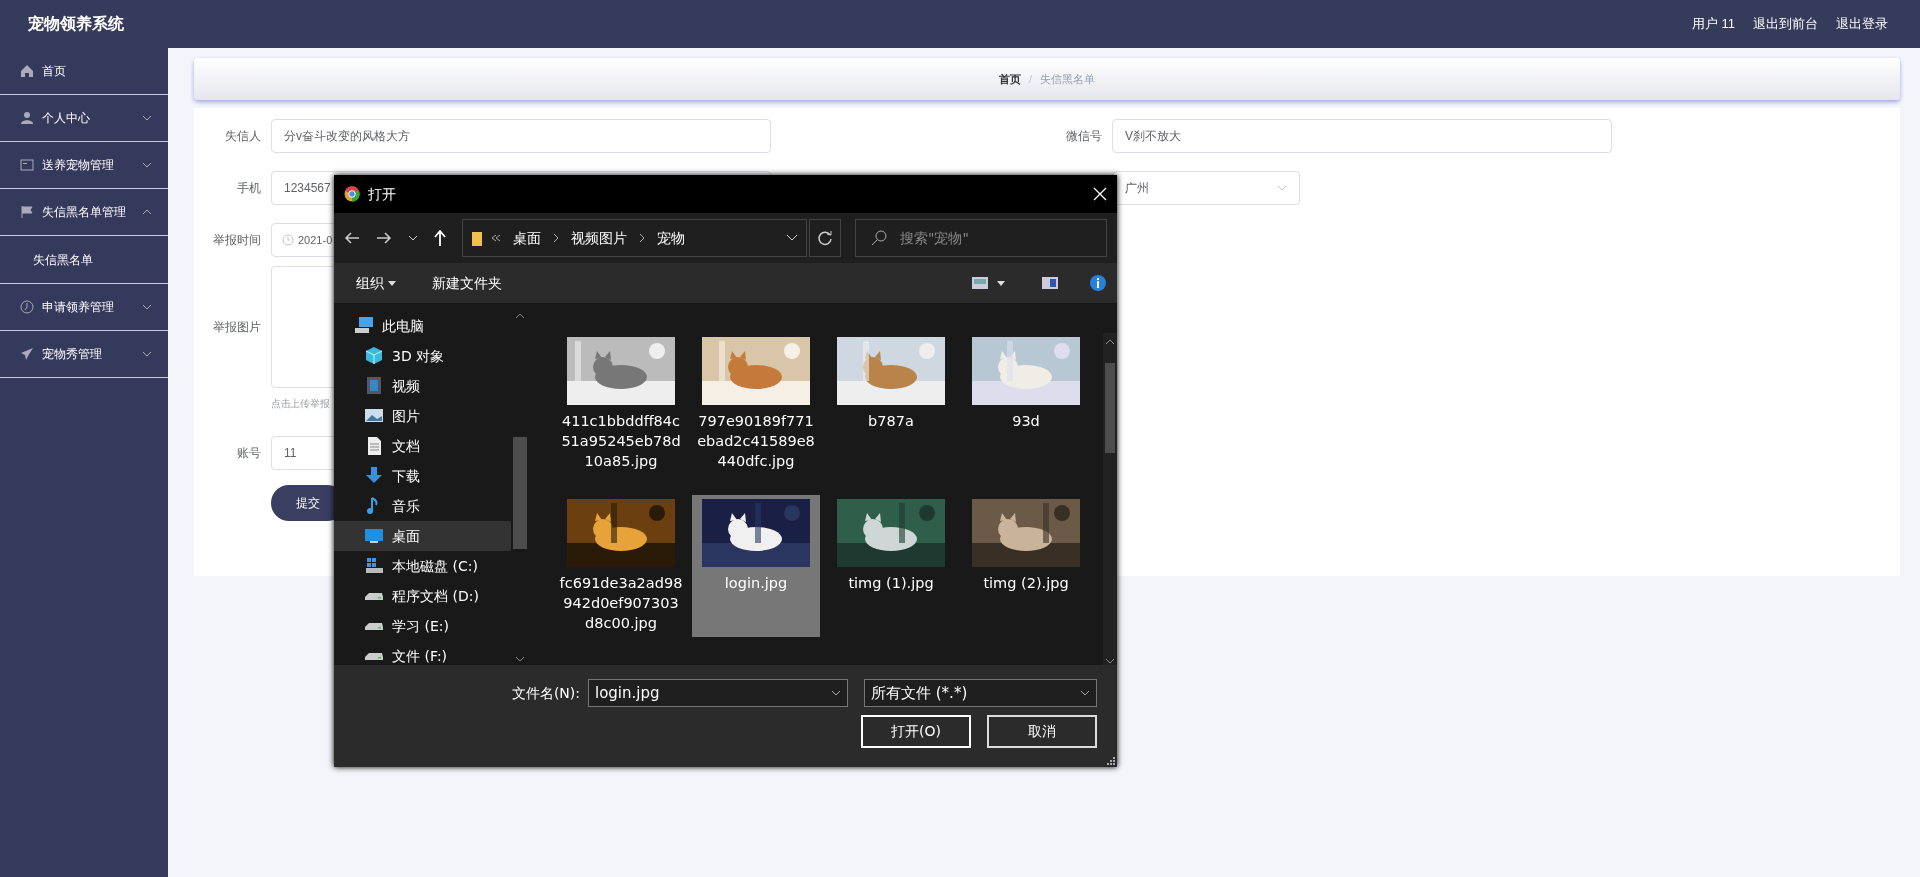 This screenshot has height=877, width=1920. Describe the element at coordinates (75, 24) in the screenshot. I see `app-title: 宠物领养系统` at that location.